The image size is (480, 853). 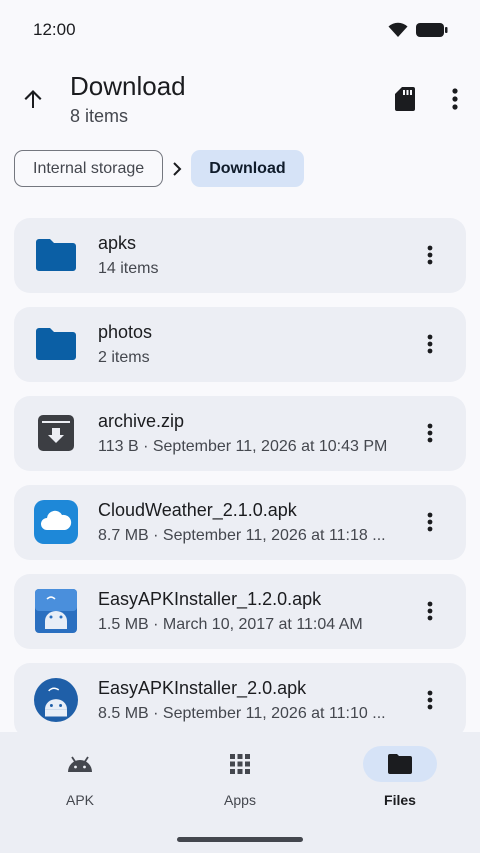 What do you see at coordinates (56, 611) in the screenshot?
I see `easy-installer-icon` at bounding box center [56, 611].